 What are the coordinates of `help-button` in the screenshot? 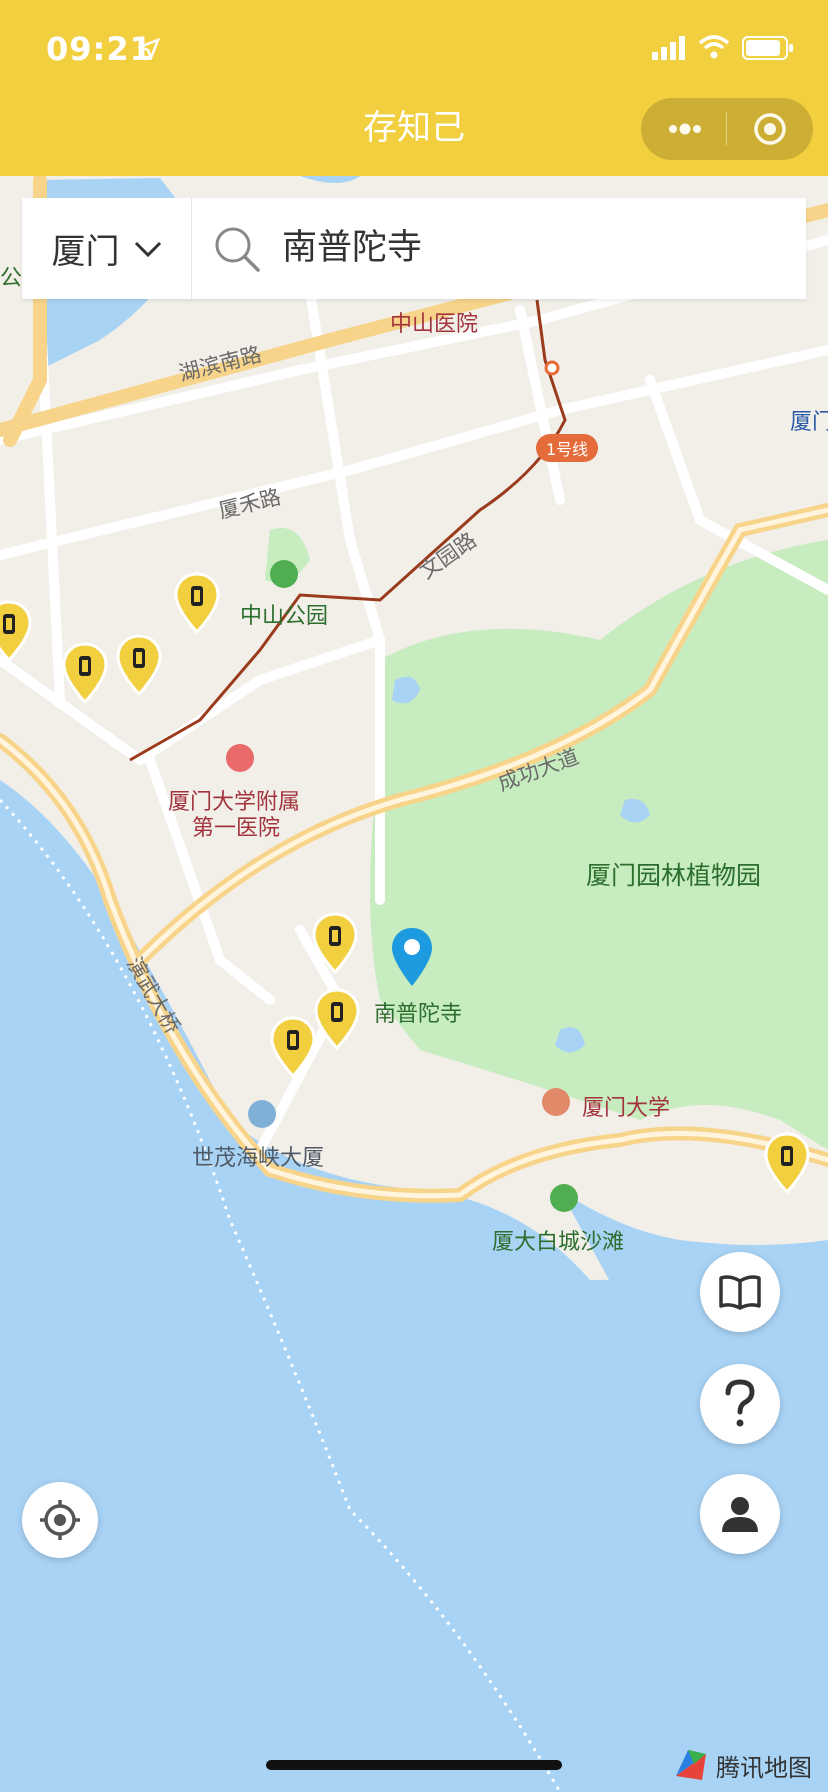 It's located at (740, 1404).